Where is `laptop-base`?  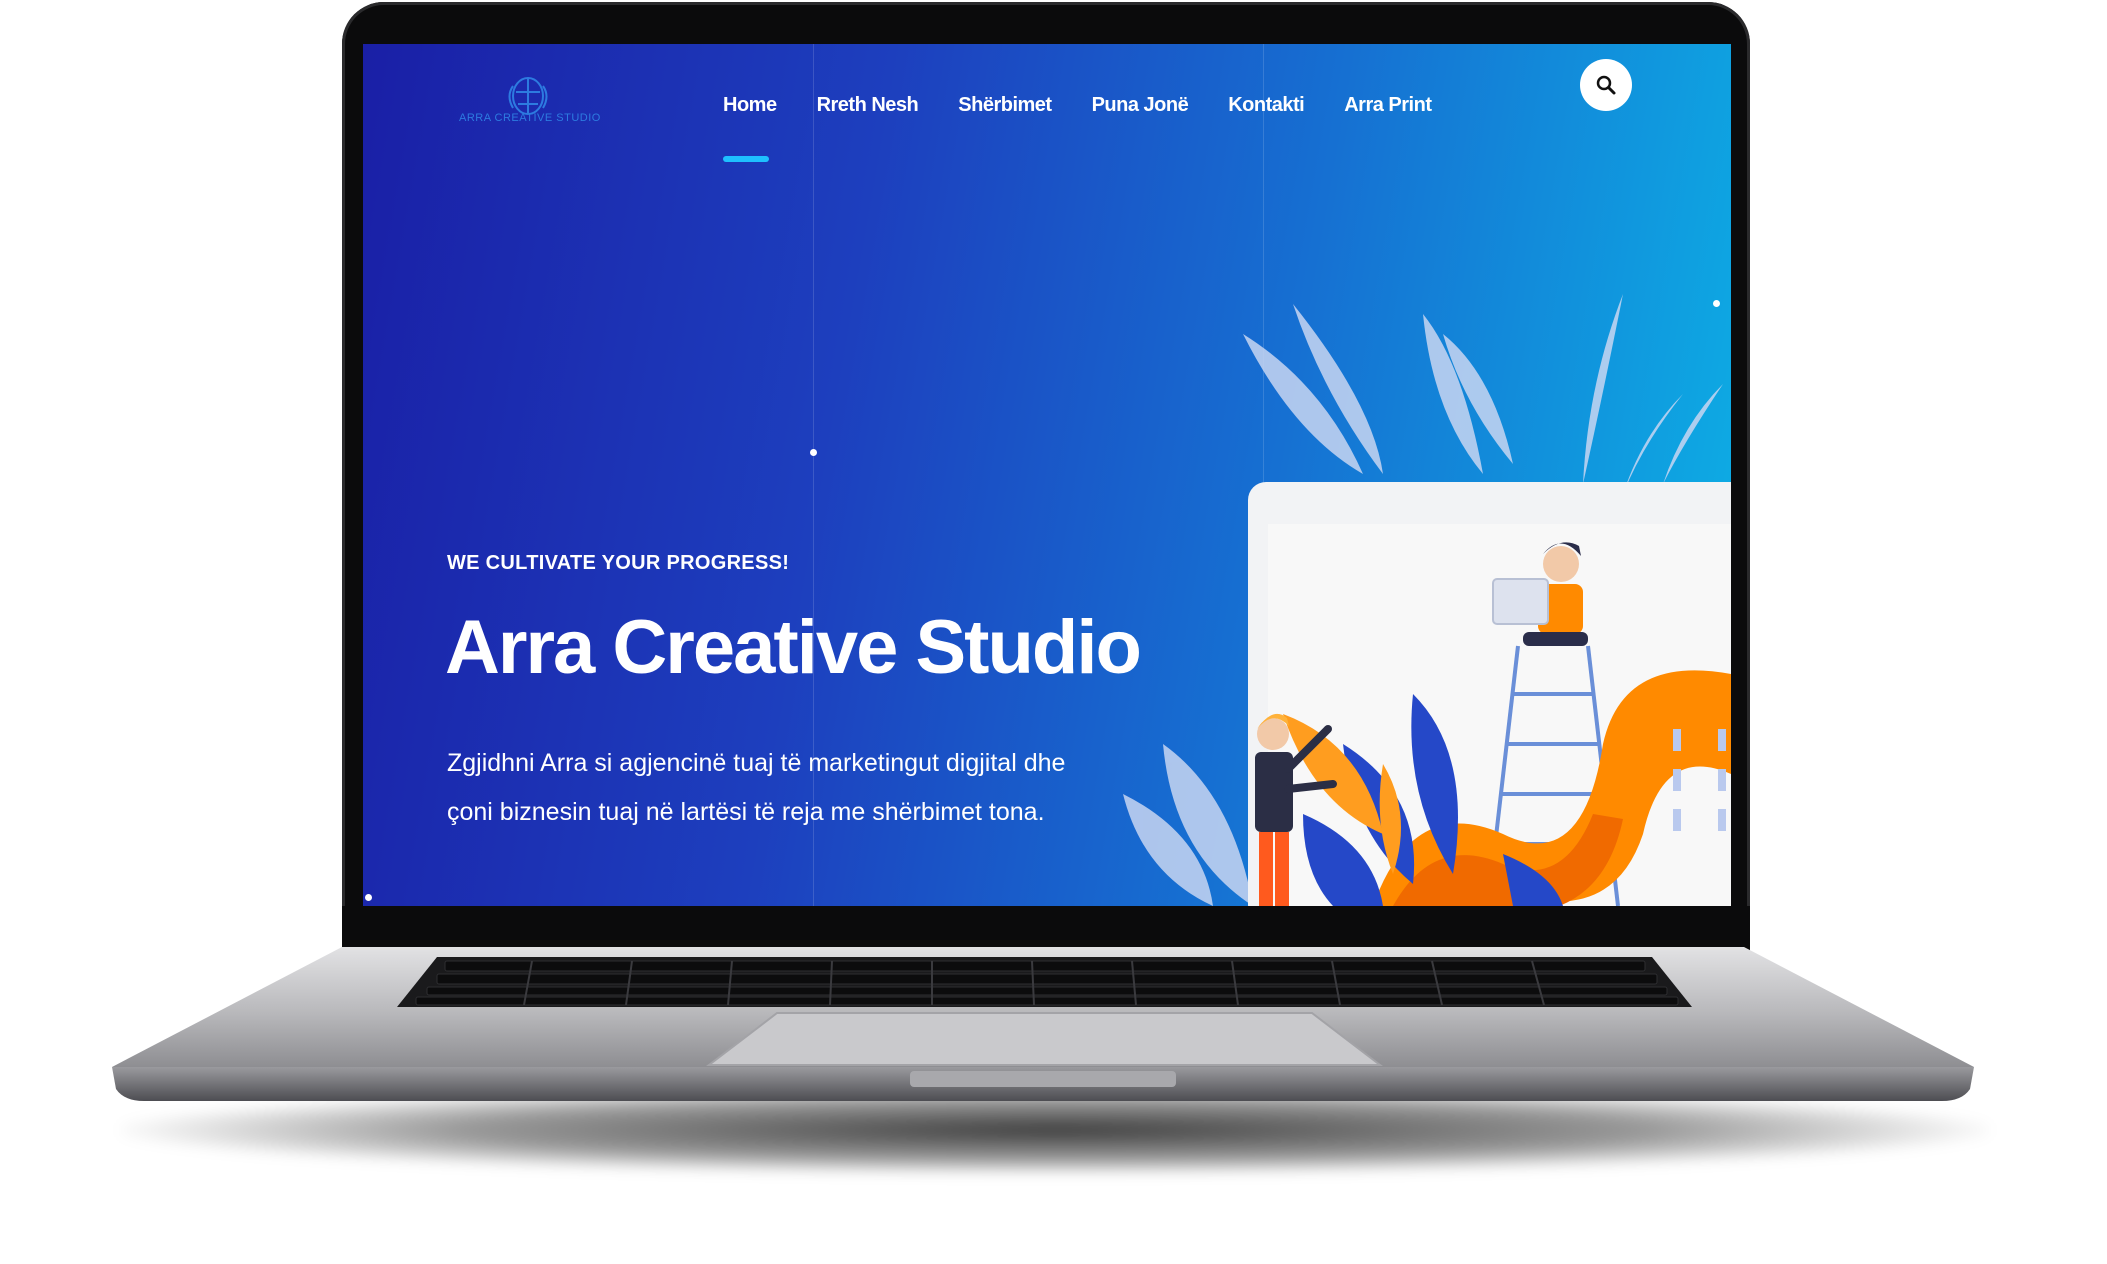 laptop-base is located at coordinates (1043, 1024).